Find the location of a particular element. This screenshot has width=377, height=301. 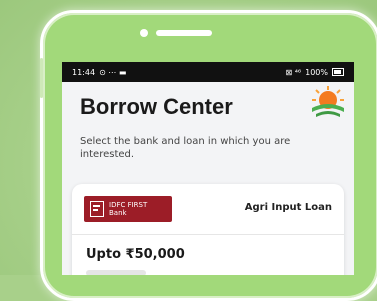

page-title: Borrow Center is located at coordinates (156, 106).